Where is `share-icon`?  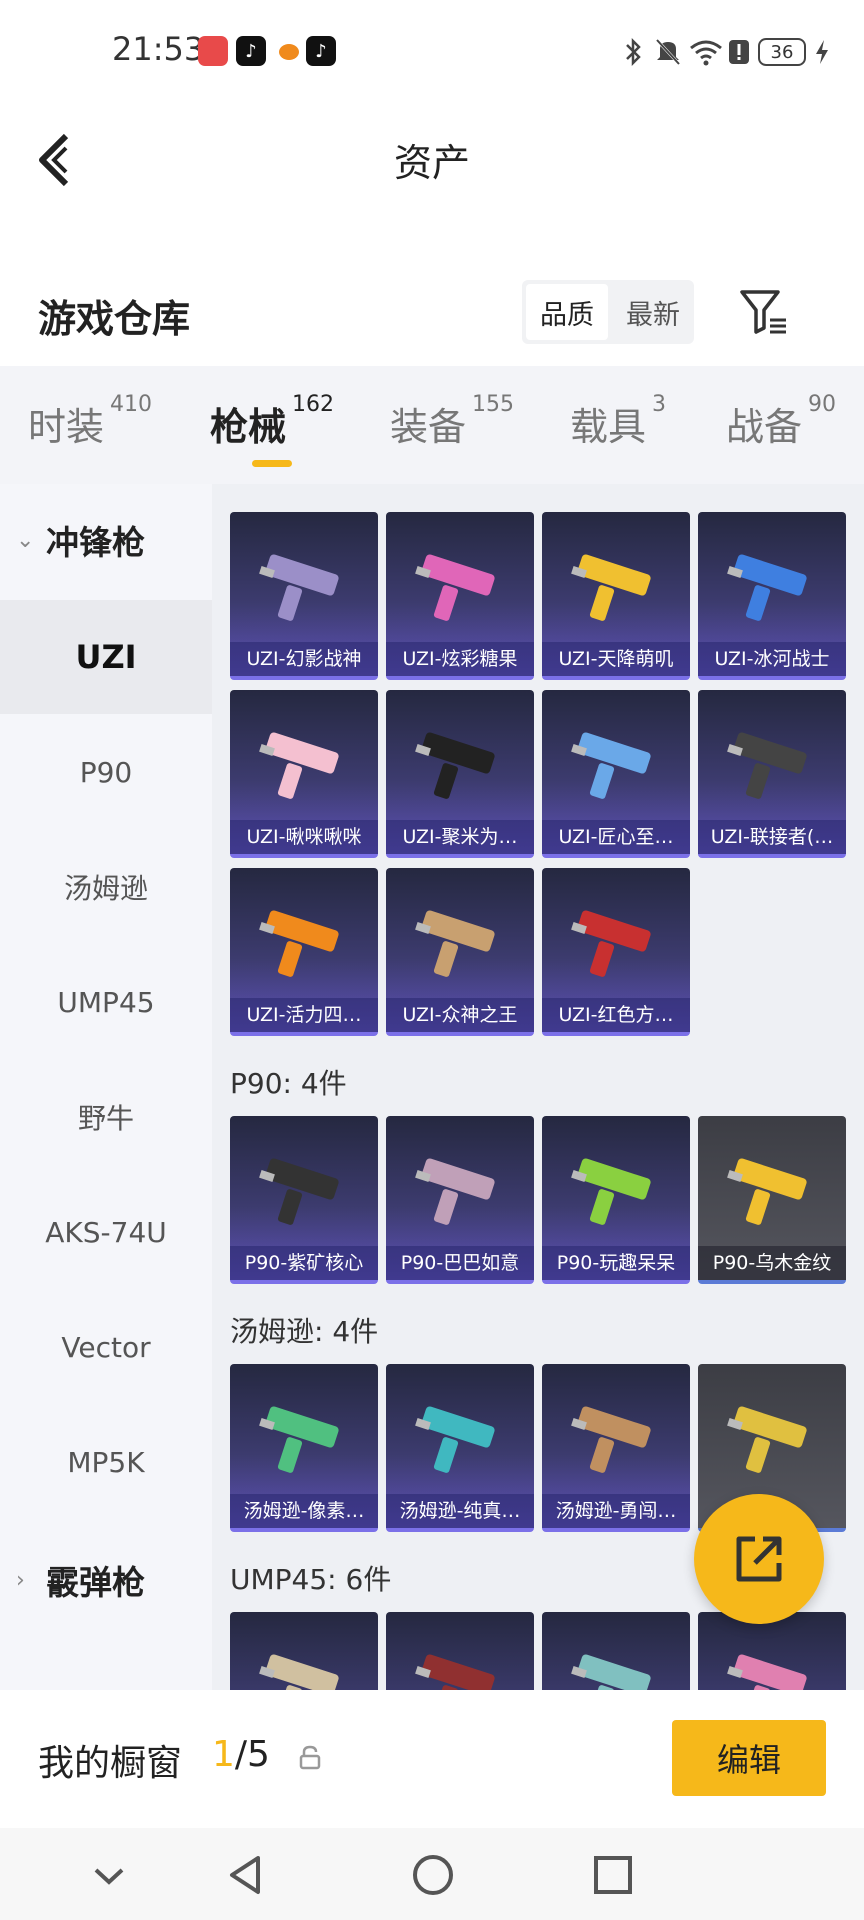 share-icon is located at coordinates (759, 1559).